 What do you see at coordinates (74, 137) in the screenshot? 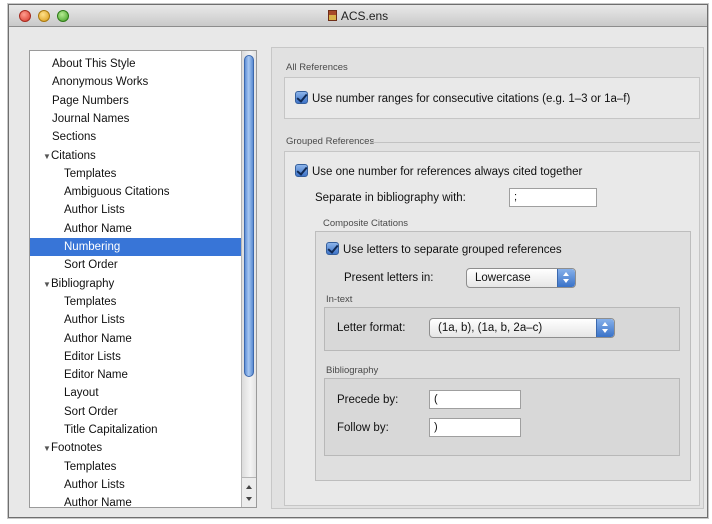
I see `sidebar-item-label: Sections` at bounding box center [74, 137].